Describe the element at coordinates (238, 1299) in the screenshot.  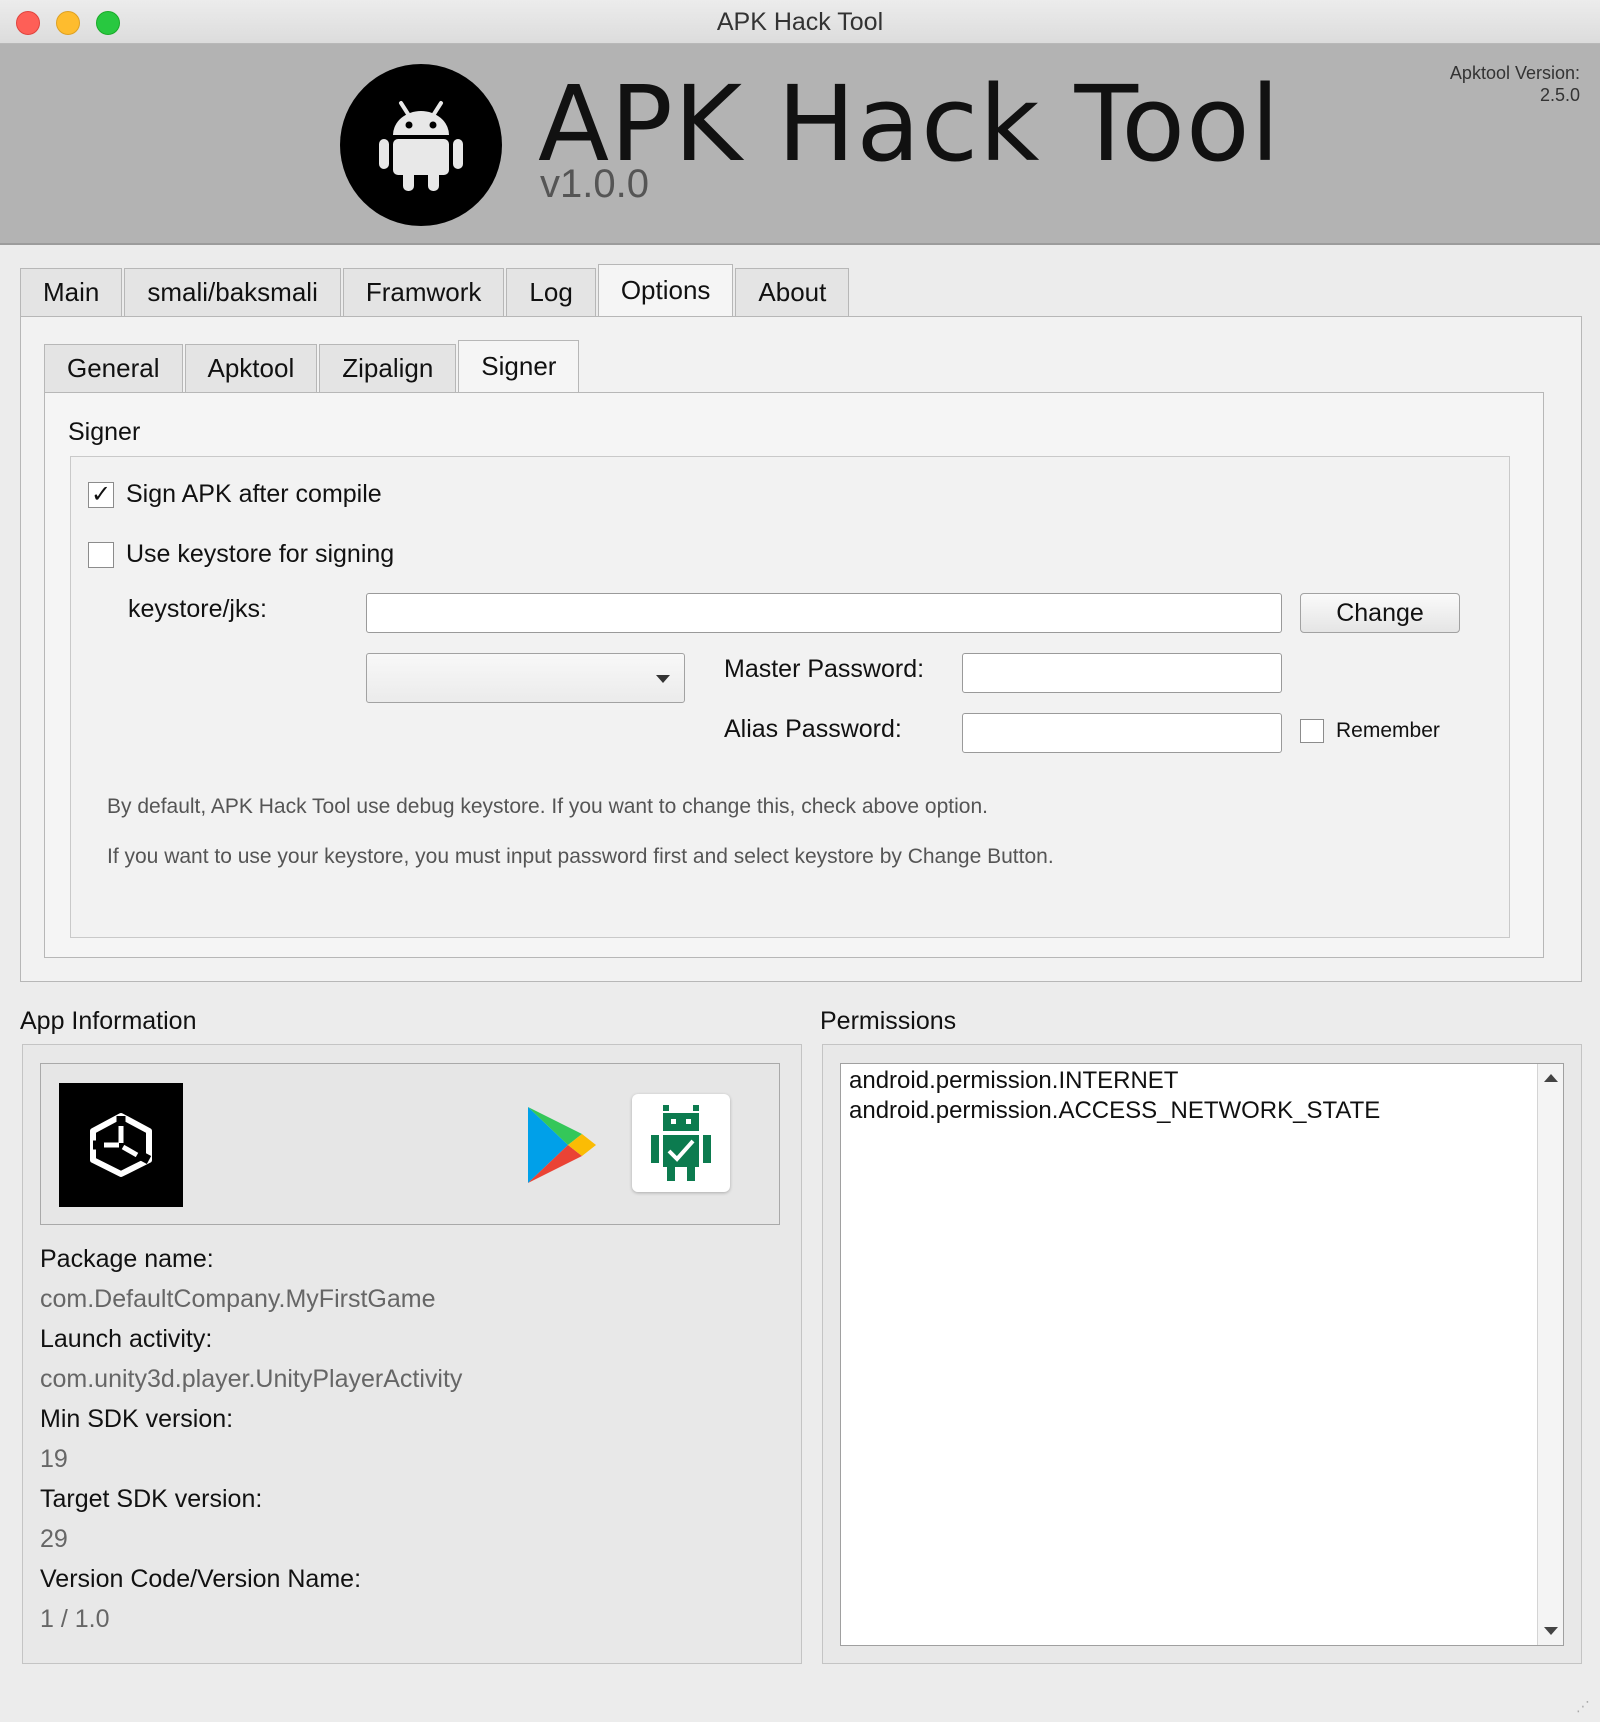
I see `package-name-value: com.DefaultCompany.MyFirstGame` at that location.